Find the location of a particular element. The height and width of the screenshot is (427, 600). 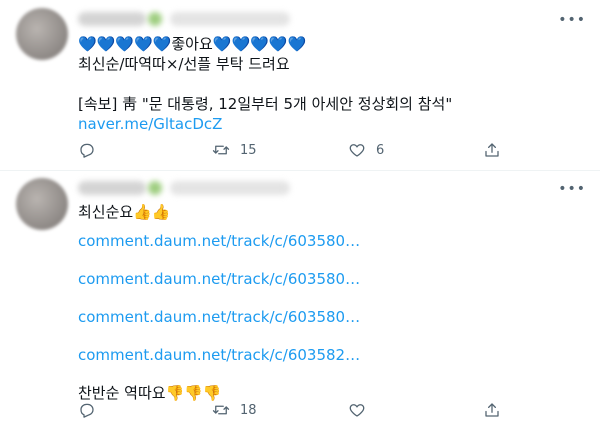

tweet-text-line: 최신순/따역따×/선플 부탁 드려요 is located at coordinates (184, 64).